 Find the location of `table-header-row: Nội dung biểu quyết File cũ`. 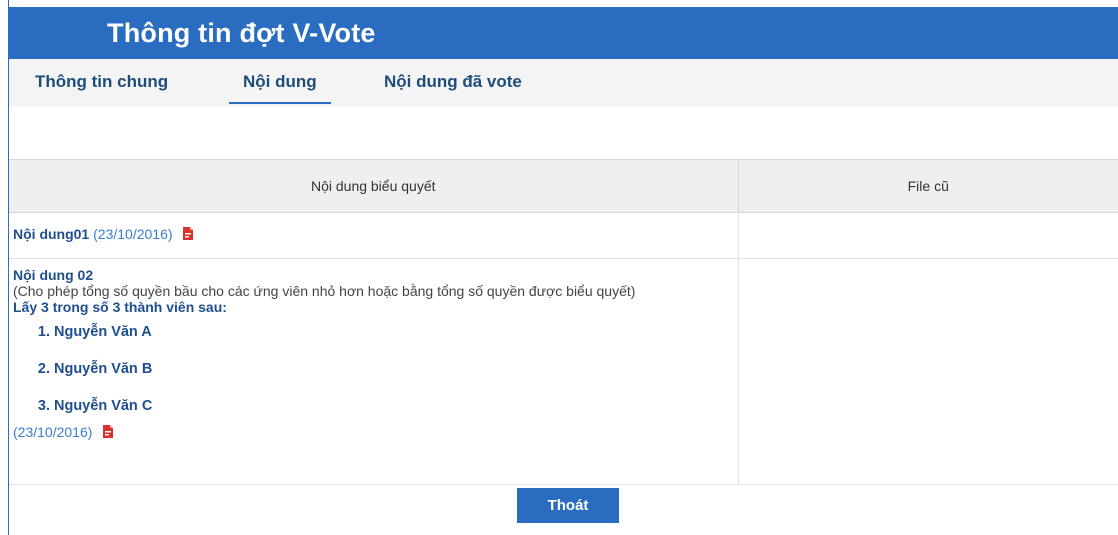

table-header-row: Nội dung biểu quyết File cũ is located at coordinates (563, 186).